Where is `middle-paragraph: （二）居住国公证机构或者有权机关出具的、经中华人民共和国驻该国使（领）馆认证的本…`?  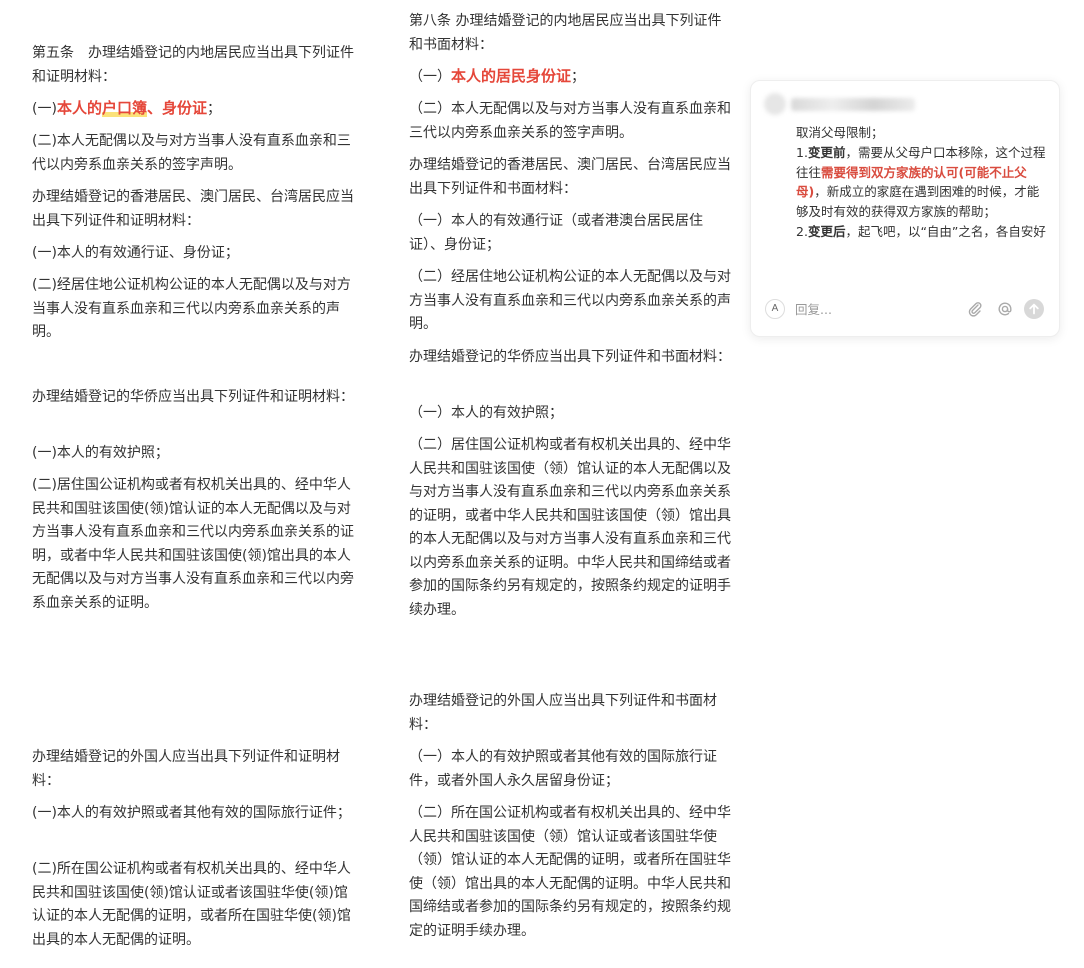 middle-paragraph: （二）居住国公证机构或者有权机关出具的、经中华人民共和国驻该国使（领）馆认证的本… is located at coordinates (570, 527).